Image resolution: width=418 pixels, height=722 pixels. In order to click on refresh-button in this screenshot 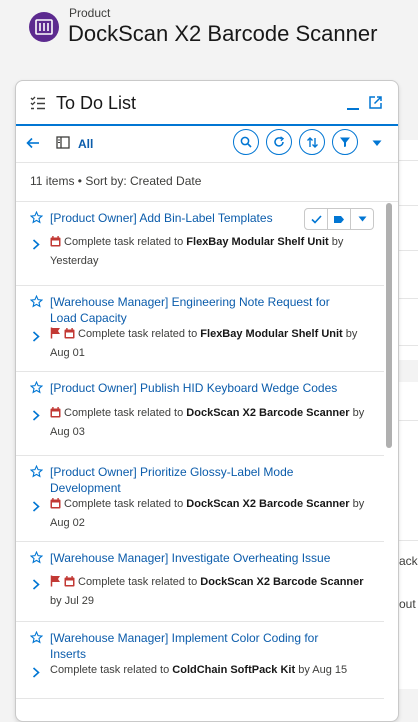, I will do `click(279, 142)`.